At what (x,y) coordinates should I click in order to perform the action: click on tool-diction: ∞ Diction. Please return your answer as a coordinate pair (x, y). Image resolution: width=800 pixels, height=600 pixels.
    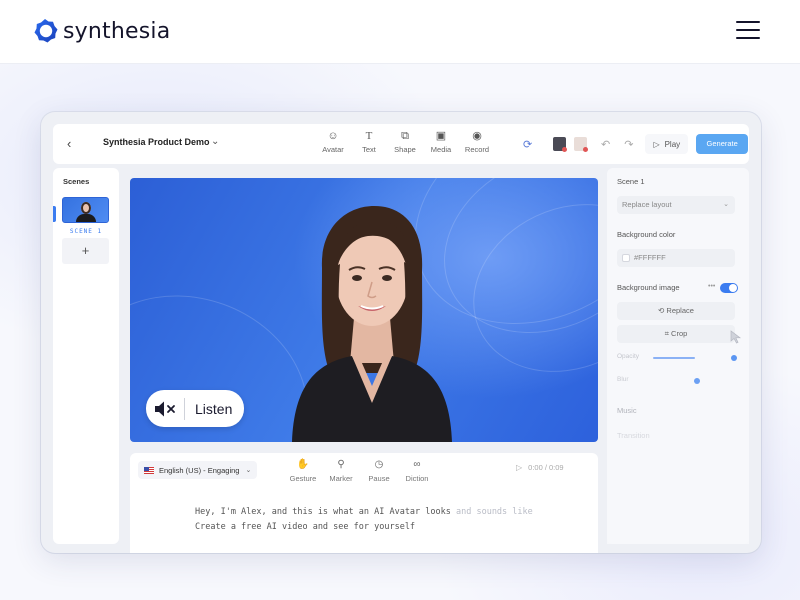
    Looking at the image, I should click on (417, 471).